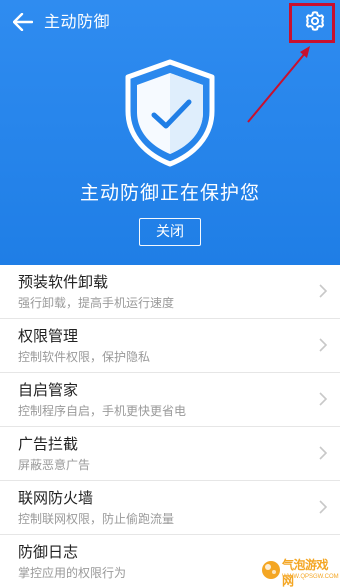 Image resolution: width=340 pixels, height=587 pixels. I want to click on list-item-title: 广告拦截, so click(48, 444).